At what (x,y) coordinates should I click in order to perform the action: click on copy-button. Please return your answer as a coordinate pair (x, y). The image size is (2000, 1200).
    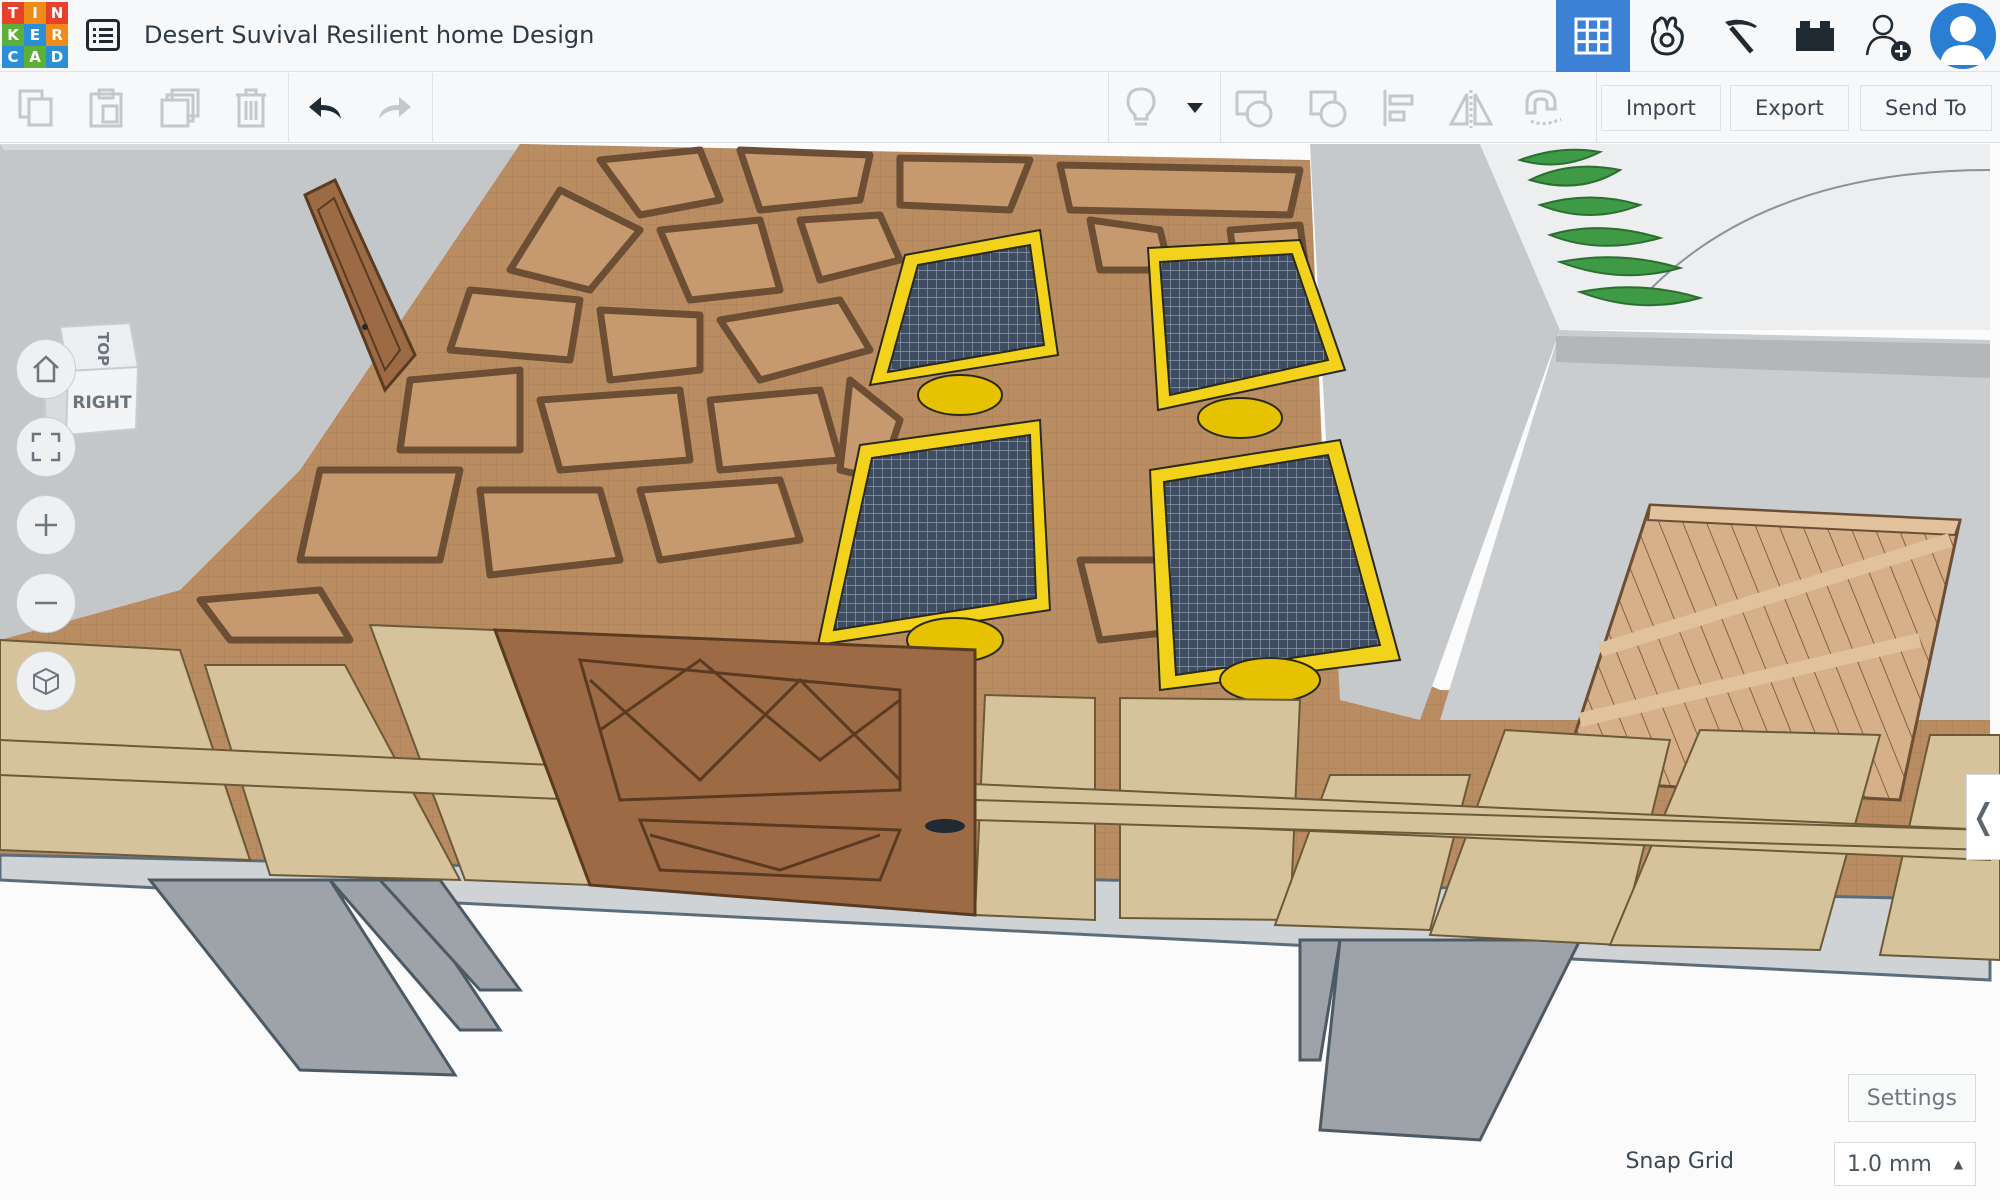
    Looking at the image, I should click on (36, 108).